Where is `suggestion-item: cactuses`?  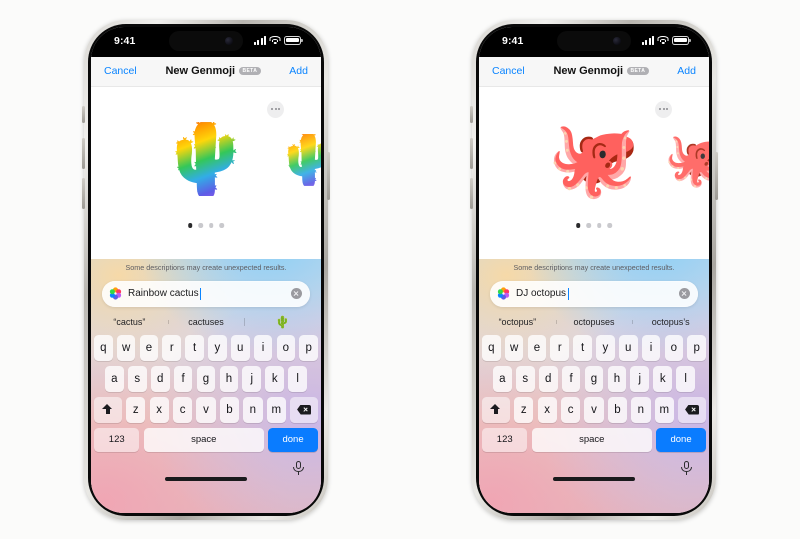 suggestion-item: cactuses is located at coordinates (206, 322).